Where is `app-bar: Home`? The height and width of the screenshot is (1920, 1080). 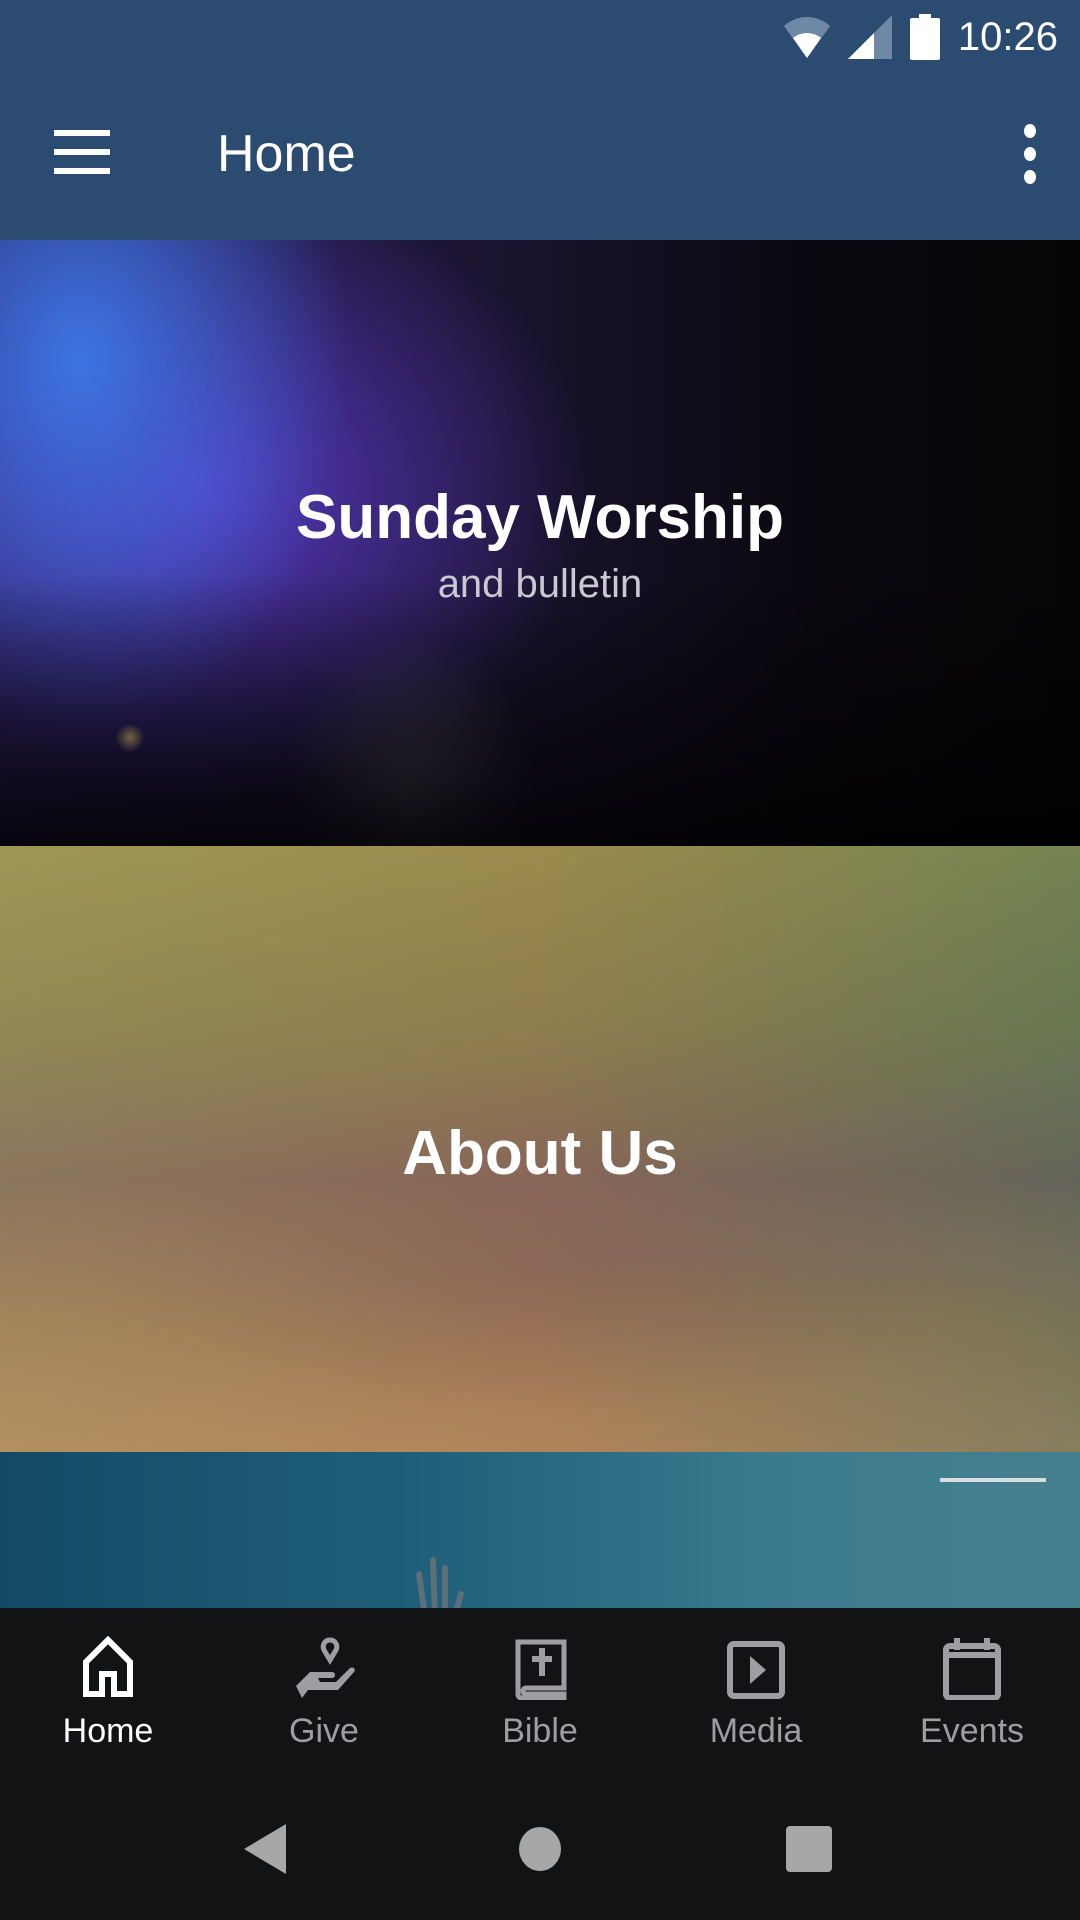
app-bar: Home is located at coordinates (540, 156).